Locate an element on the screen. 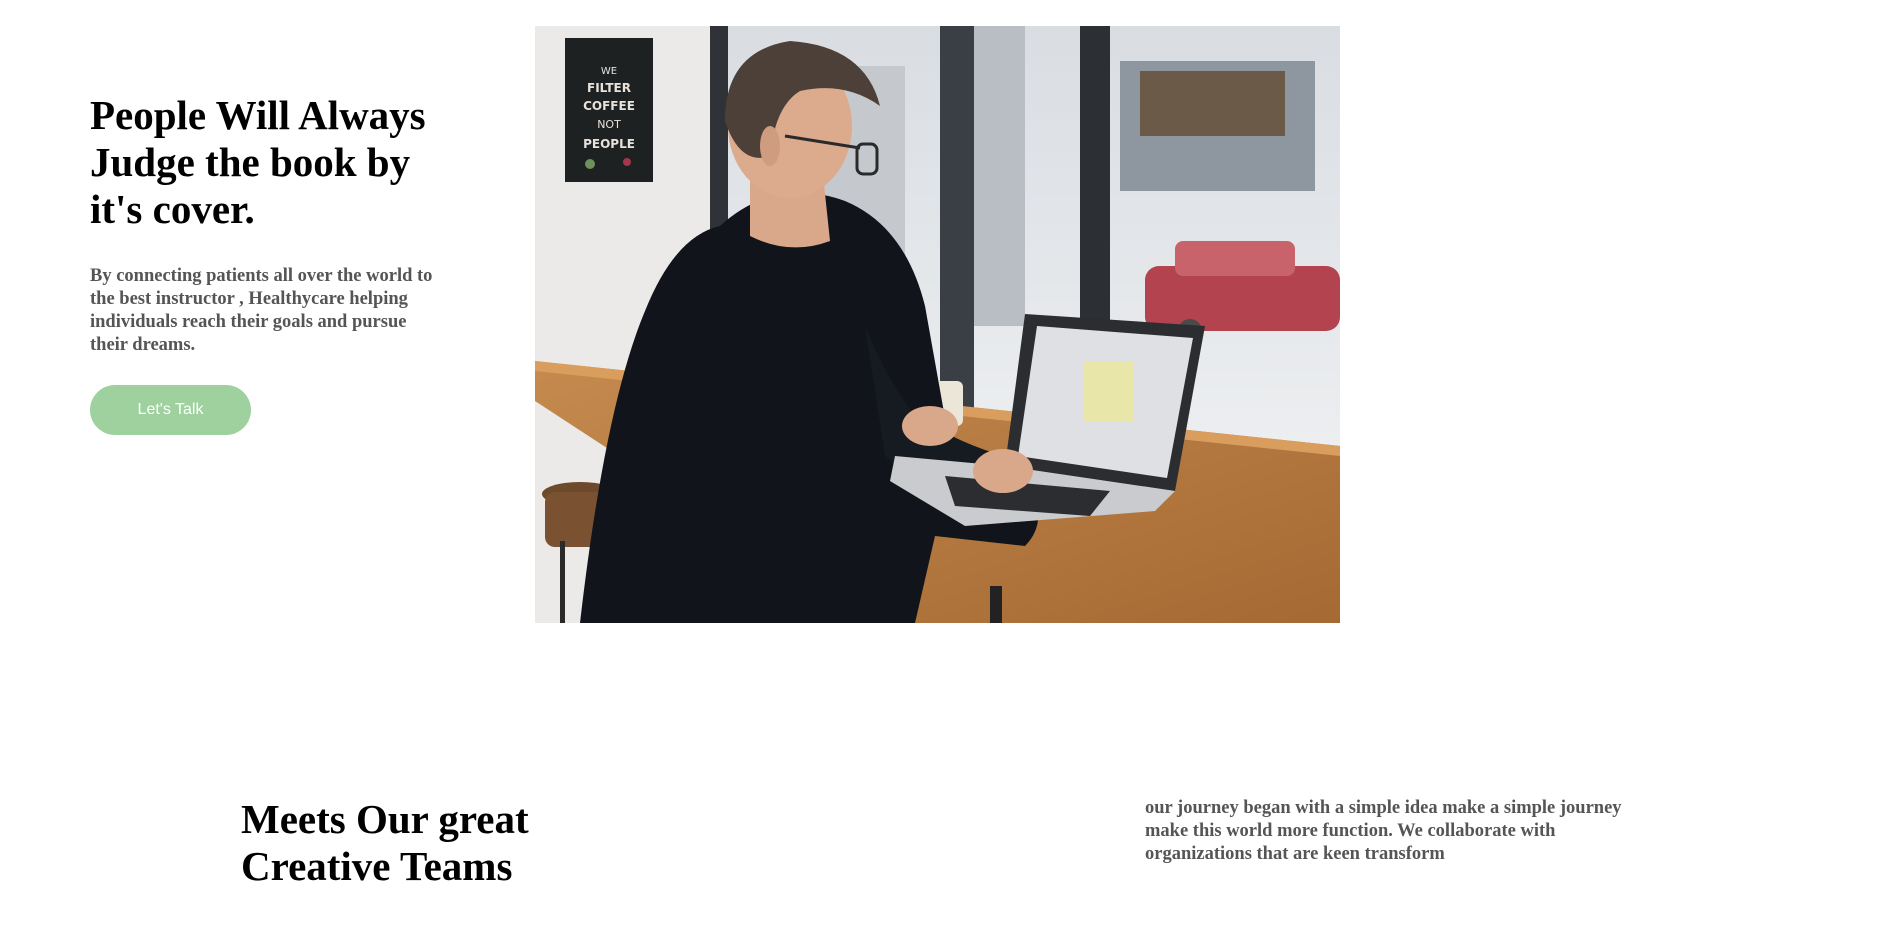 This screenshot has height=927, width=1877. poster-line-2: FILTER is located at coordinates (609, 88).